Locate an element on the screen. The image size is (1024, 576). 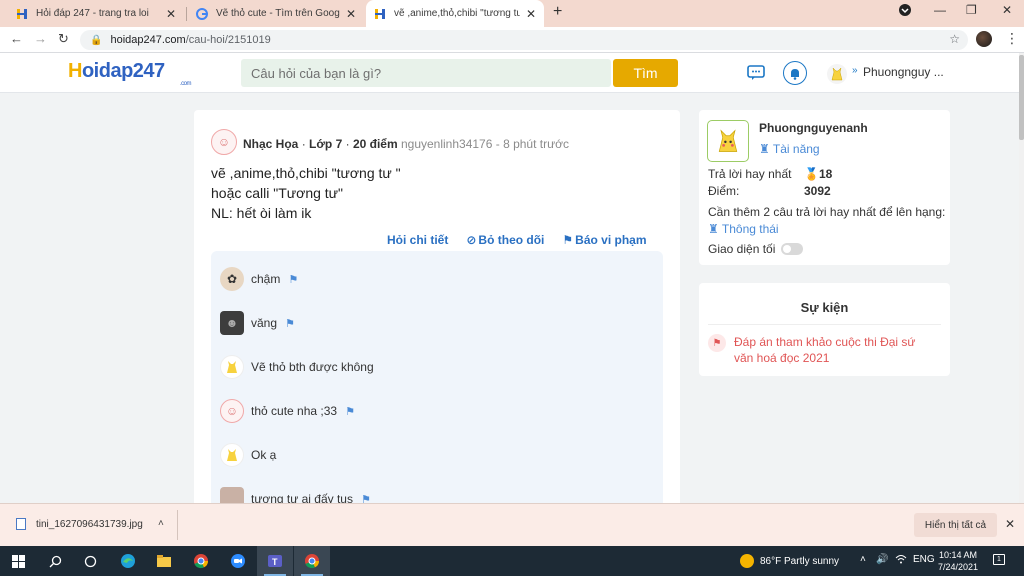
tab-title: vẽ ,anime,thỏ,chibi "tương tư " h is located at coordinates (457, 13).